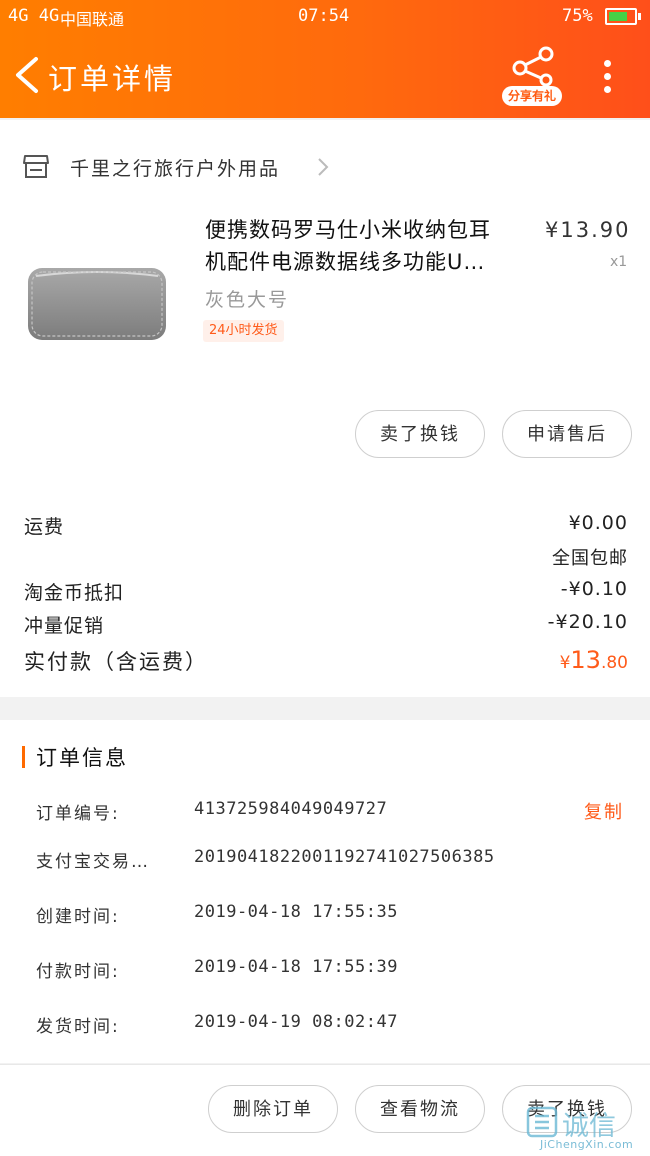 The height and width of the screenshot is (1156, 650). Describe the element at coordinates (78, 1027) in the screenshot. I see `shipped-time-label: 发货时间:` at that location.